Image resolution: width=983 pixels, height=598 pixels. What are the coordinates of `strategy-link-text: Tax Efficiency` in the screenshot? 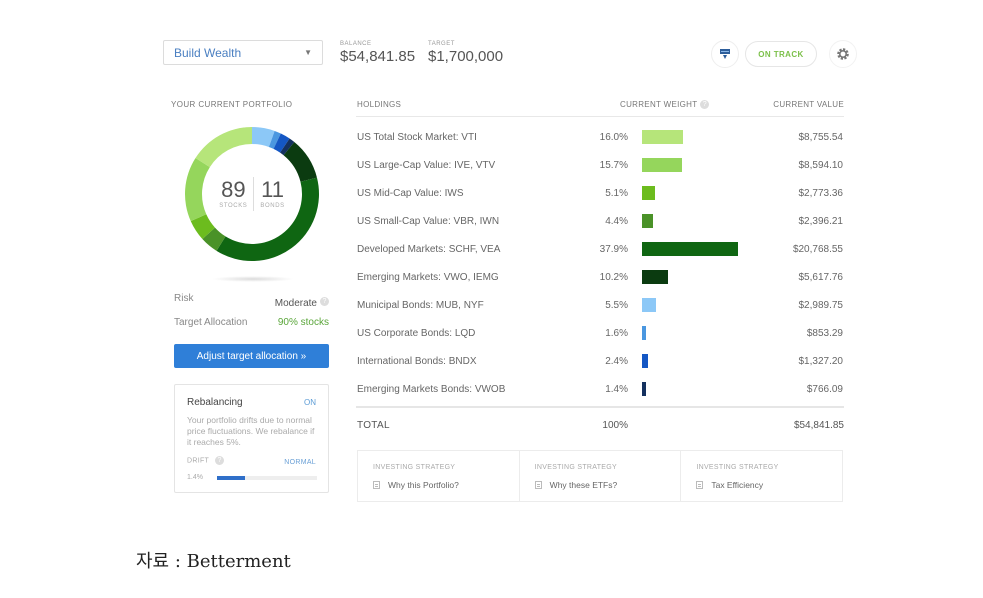 It's located at (737, 485).